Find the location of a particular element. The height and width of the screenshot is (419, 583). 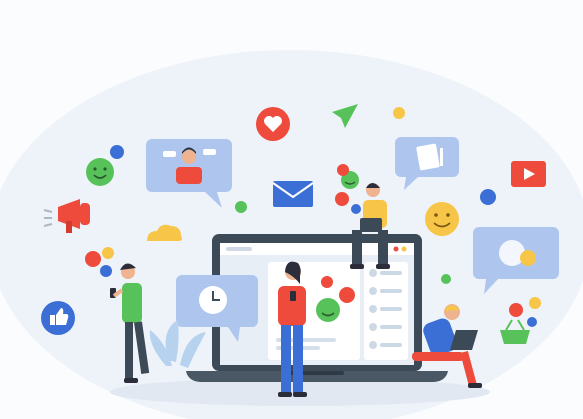

video-play-icon is located at coordinates (528, 174).